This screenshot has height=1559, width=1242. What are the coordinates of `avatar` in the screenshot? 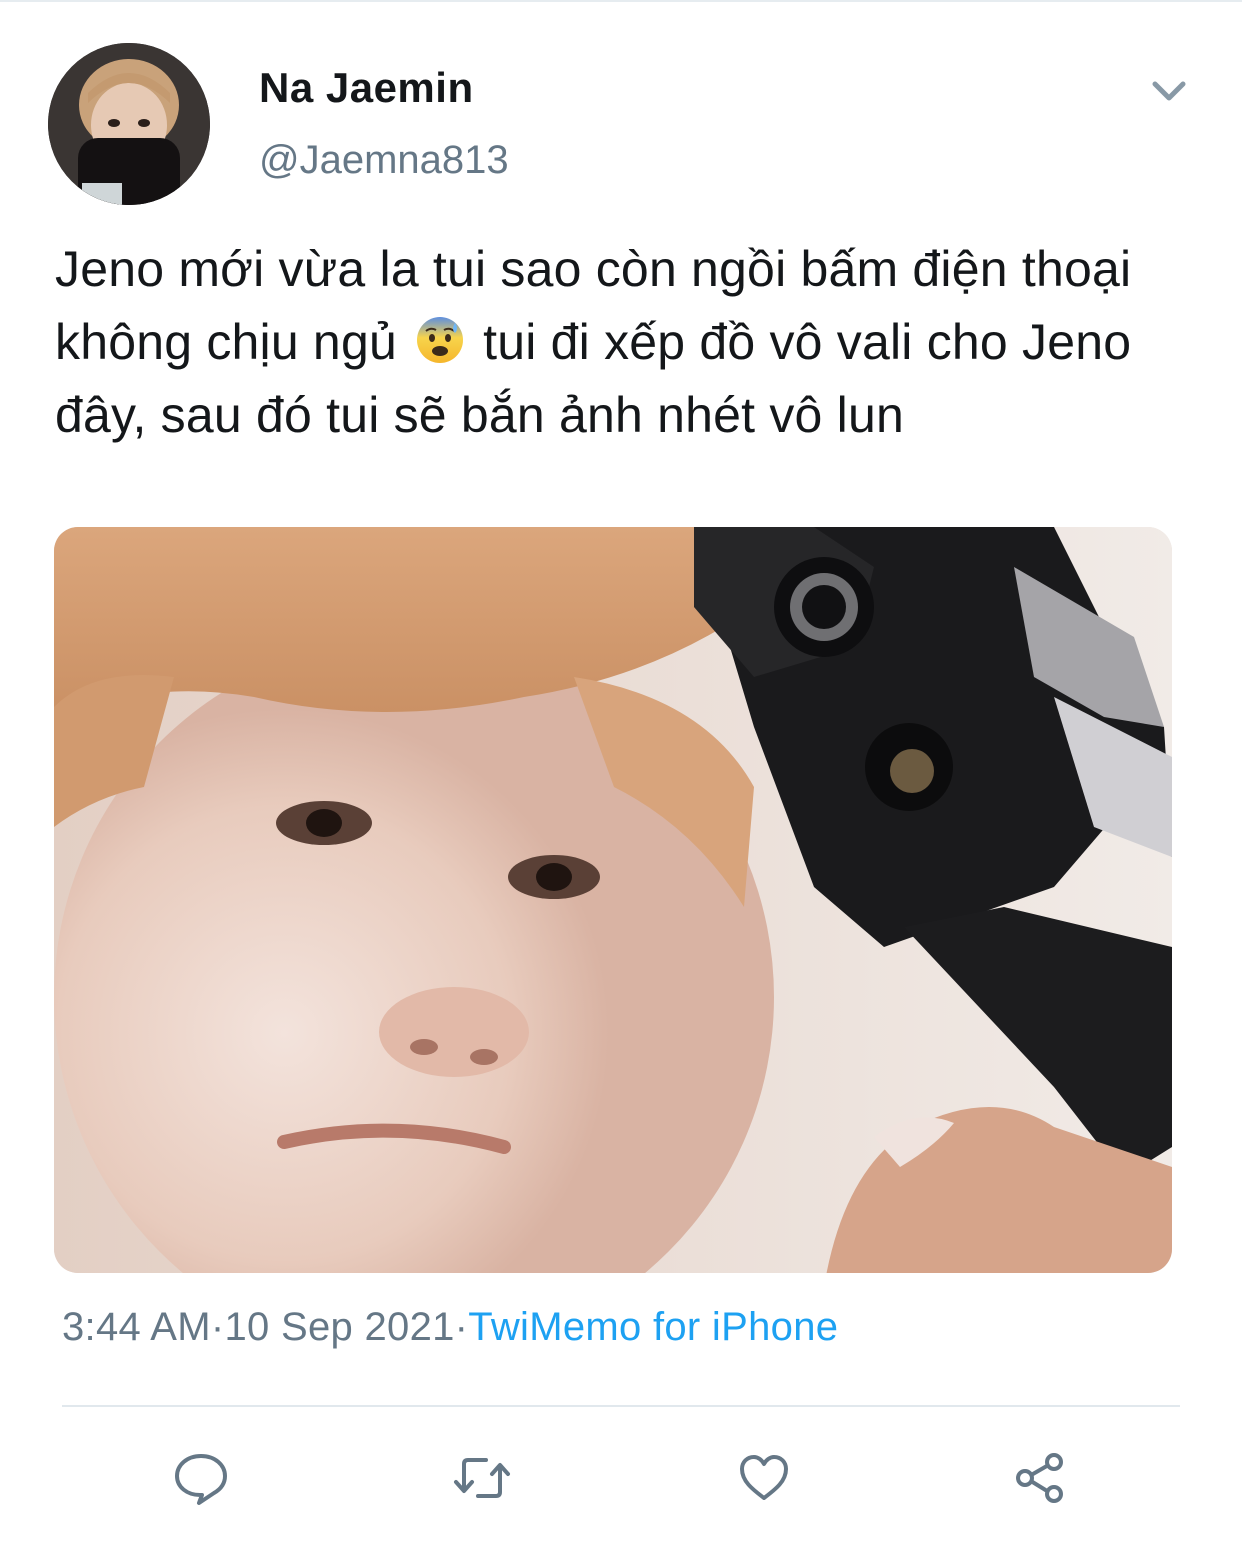 It's located at (129, 124).